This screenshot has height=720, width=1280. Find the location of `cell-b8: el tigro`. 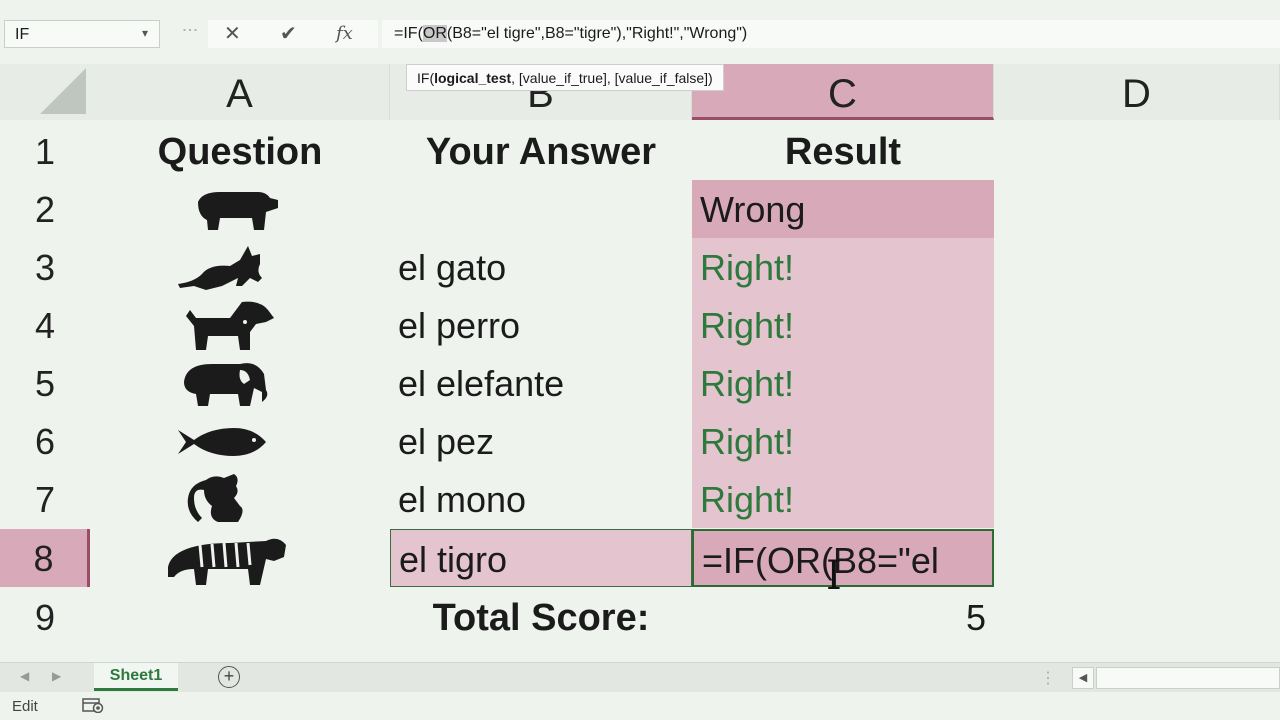

cell-b8: el tigro is located at coordinates (541, 558).